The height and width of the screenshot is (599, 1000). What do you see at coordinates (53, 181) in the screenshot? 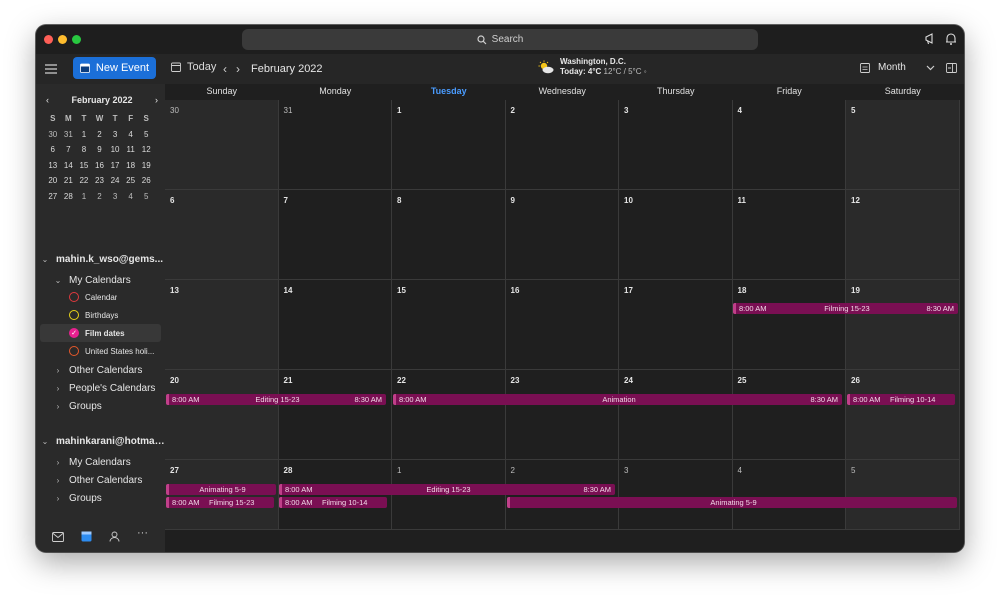
I see `mini-day: 20` at bounding box center [53, 181].